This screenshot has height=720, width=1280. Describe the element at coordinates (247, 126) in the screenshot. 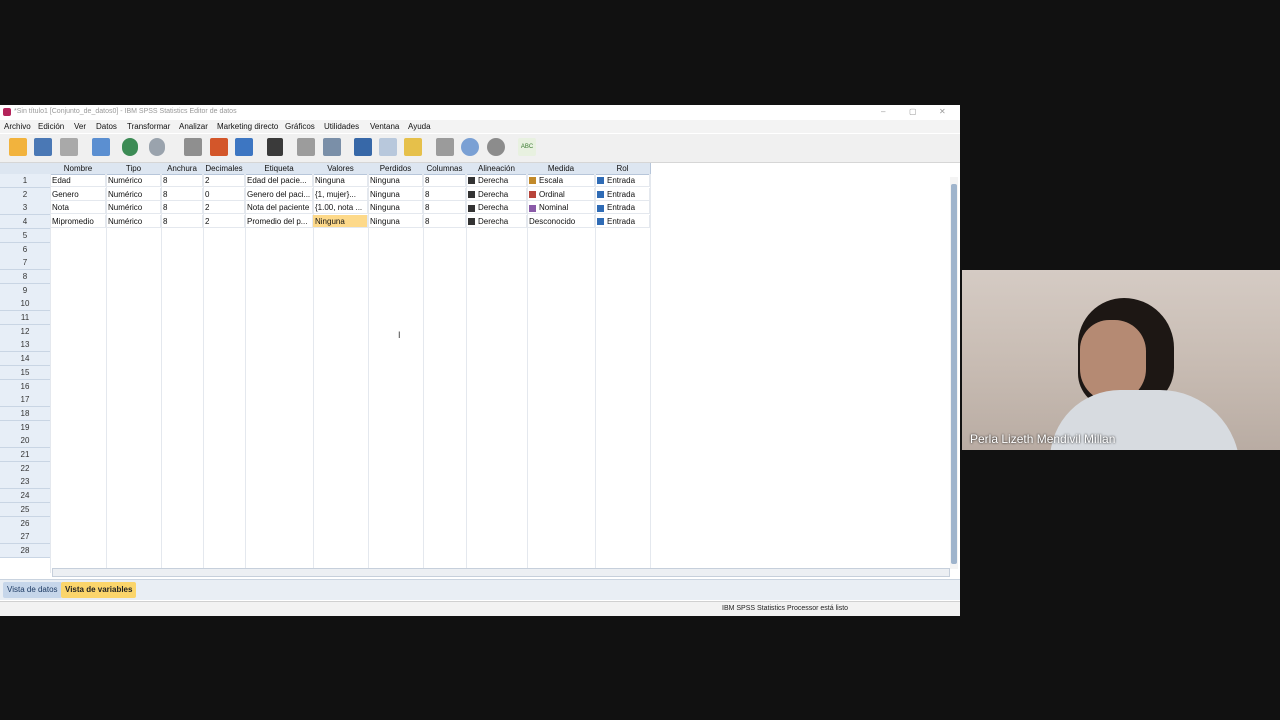

I see `menu-marketing-directo: Marketing directo` at that location.